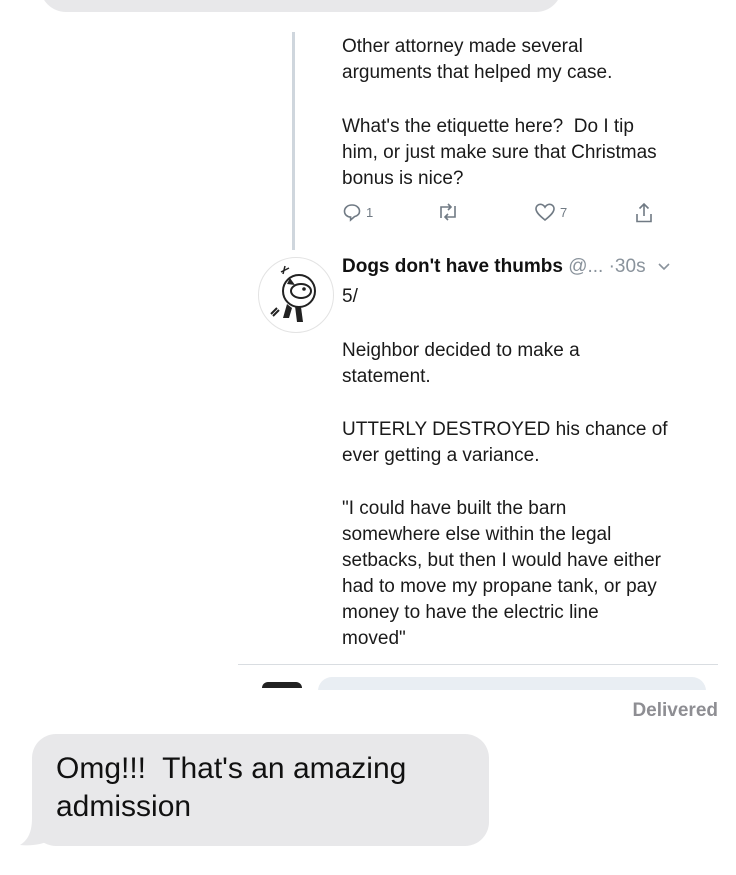  I want to click on retweet-icon, so click(448, 212).